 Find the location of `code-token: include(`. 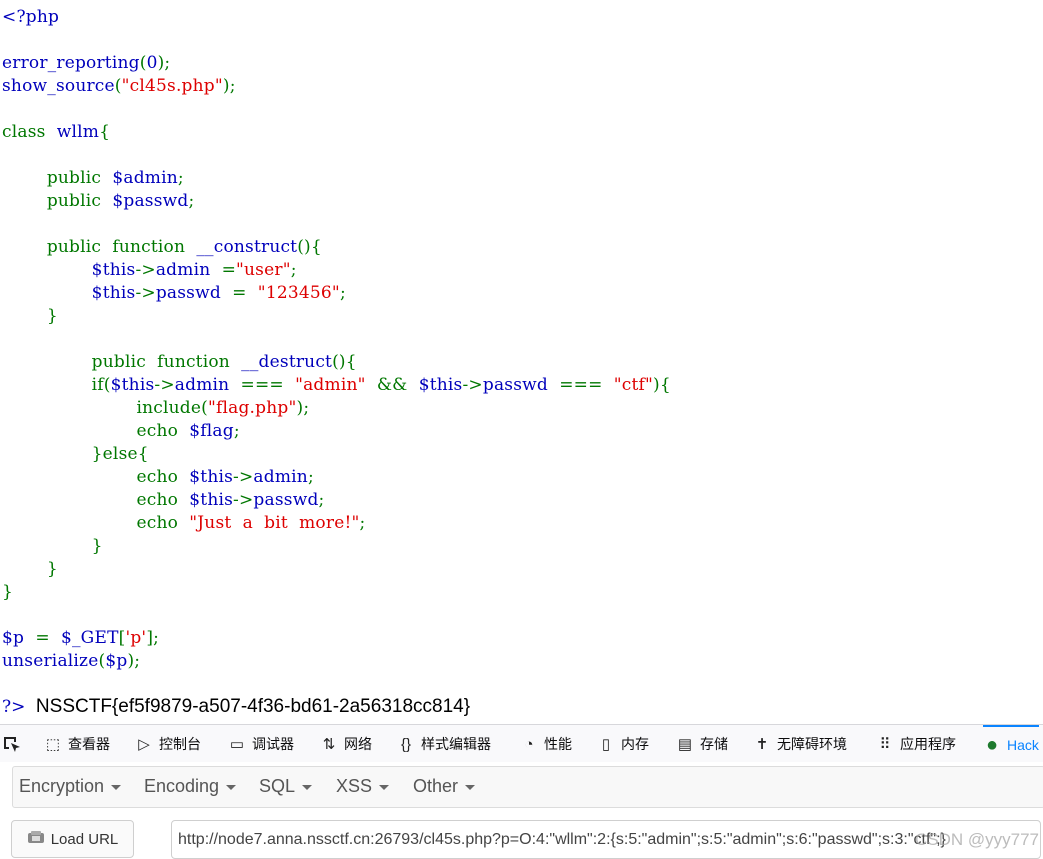

code-token: include( is located at coordinates (105, 408).